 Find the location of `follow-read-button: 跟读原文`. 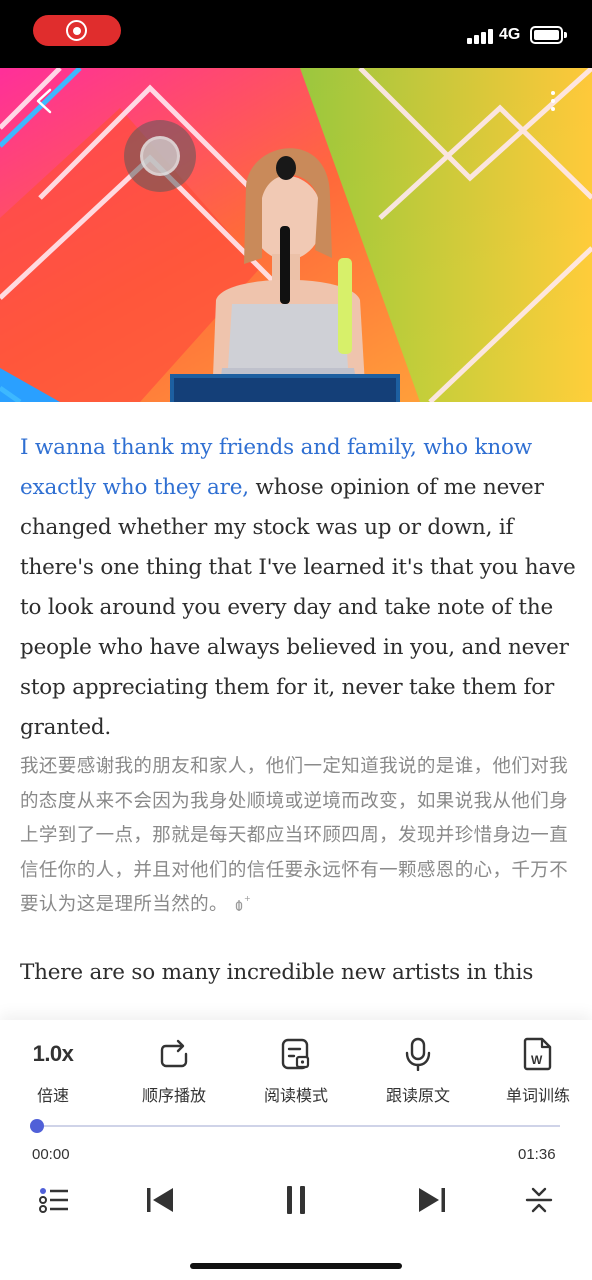

follow-read-button: 跟读原文 is located at coordinates (418, 1070).